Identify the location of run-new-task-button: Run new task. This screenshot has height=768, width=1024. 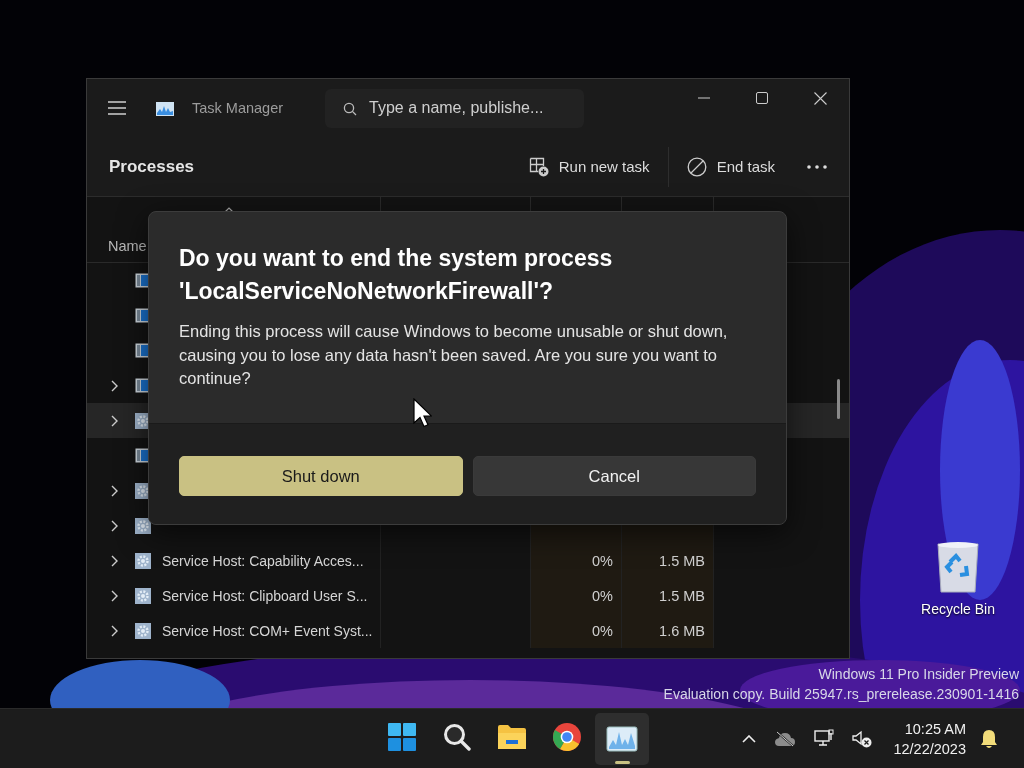
(589, 166).